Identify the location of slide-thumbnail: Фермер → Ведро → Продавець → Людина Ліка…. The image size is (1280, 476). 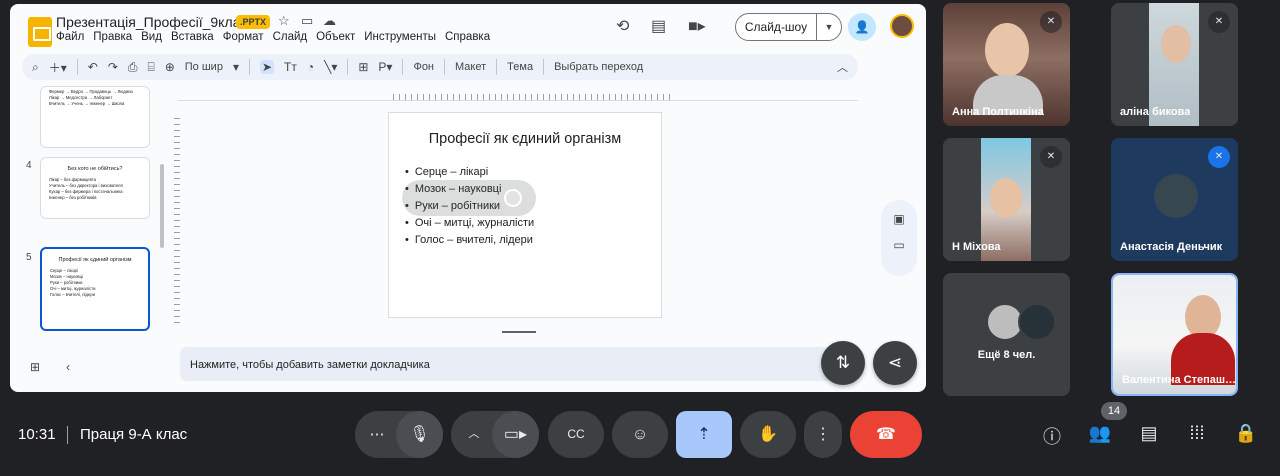
(95, 117).